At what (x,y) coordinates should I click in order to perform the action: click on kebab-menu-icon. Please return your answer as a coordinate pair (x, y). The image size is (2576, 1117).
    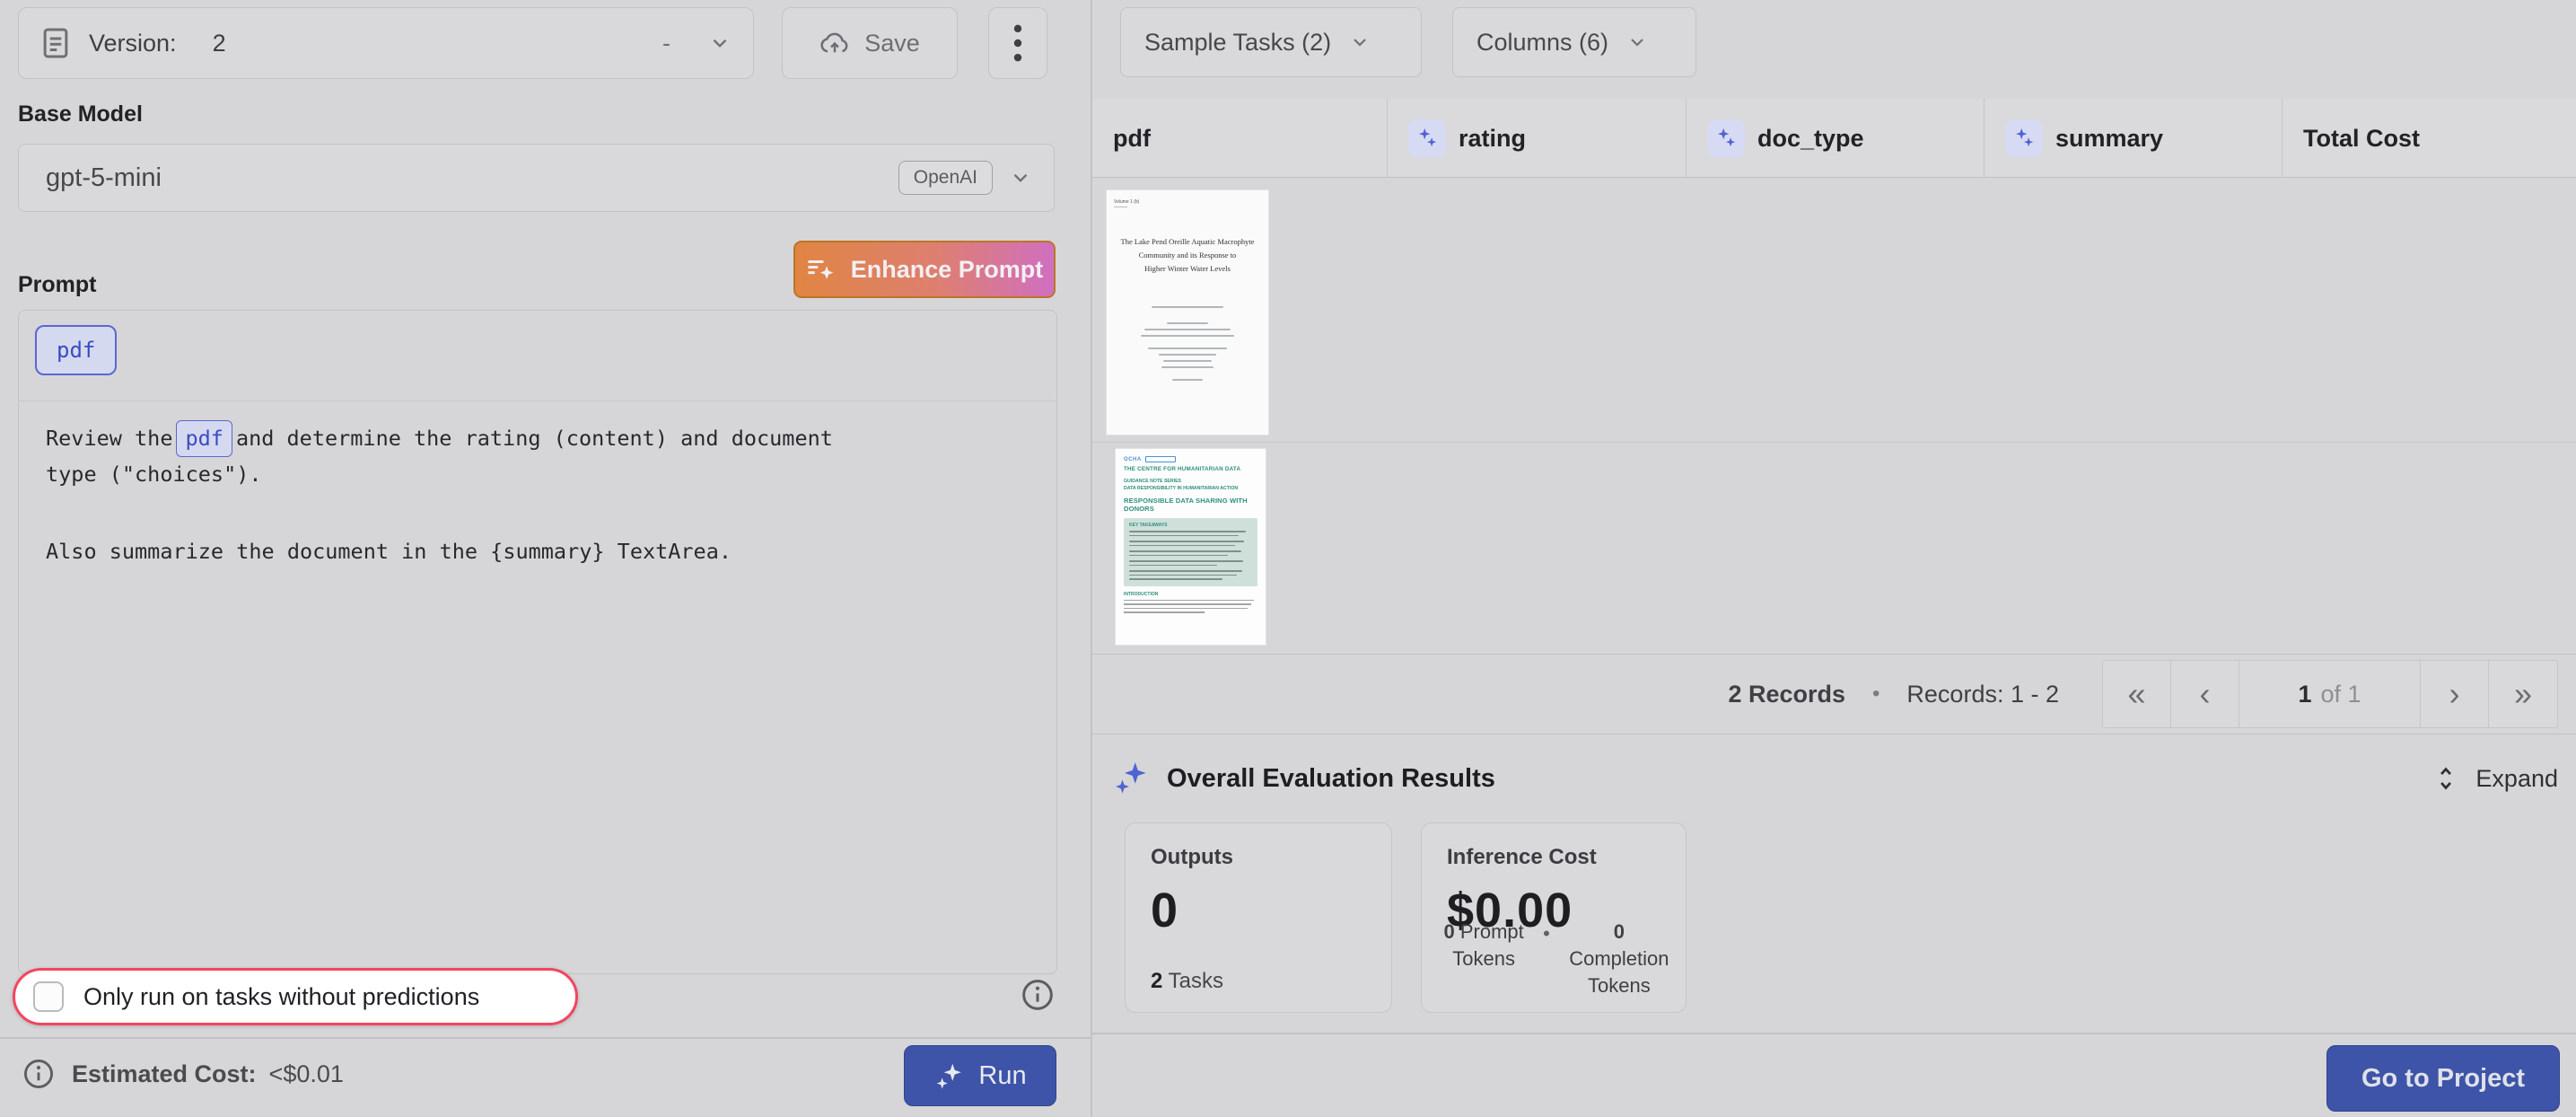
    Looking at the image, I should click on (1017, 43).